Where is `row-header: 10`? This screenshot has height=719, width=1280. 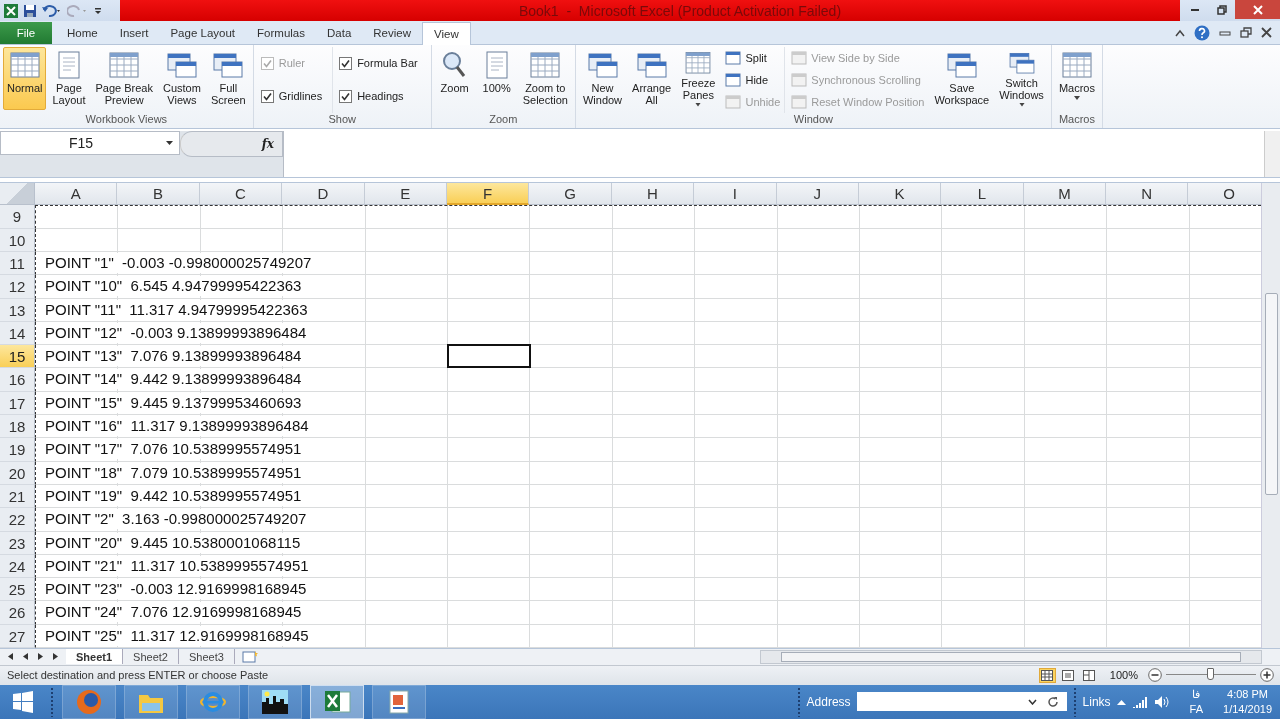
row-header: 10 is located at coordinates (17, 240).